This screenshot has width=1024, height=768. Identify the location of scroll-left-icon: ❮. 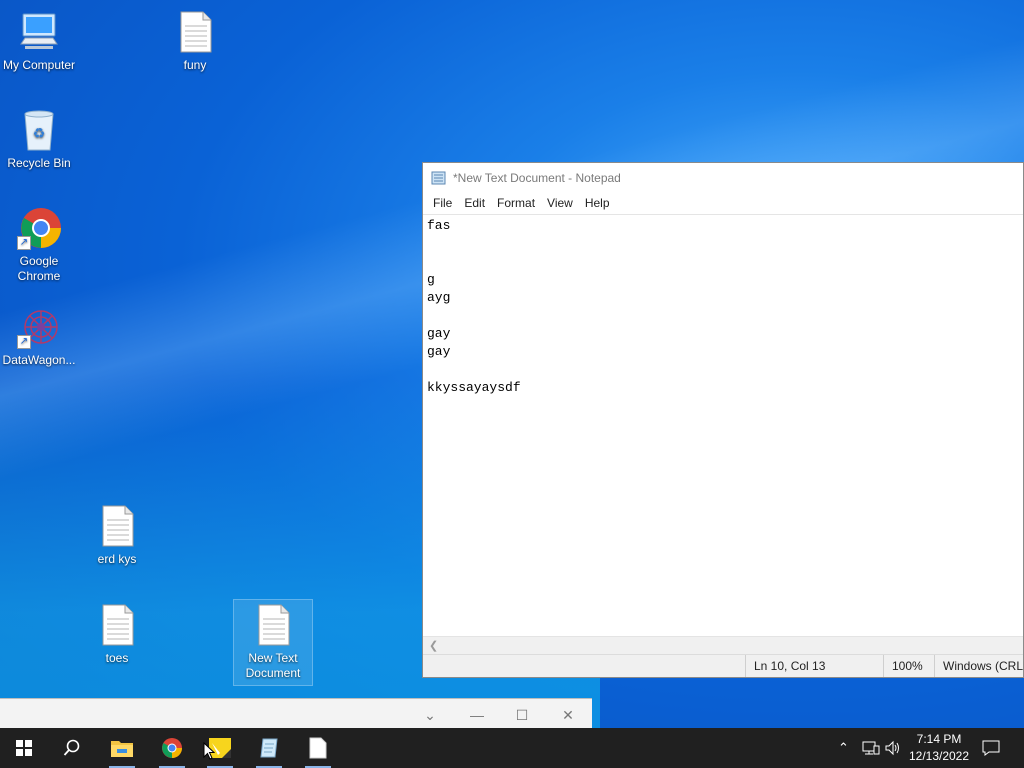
(433, 645).